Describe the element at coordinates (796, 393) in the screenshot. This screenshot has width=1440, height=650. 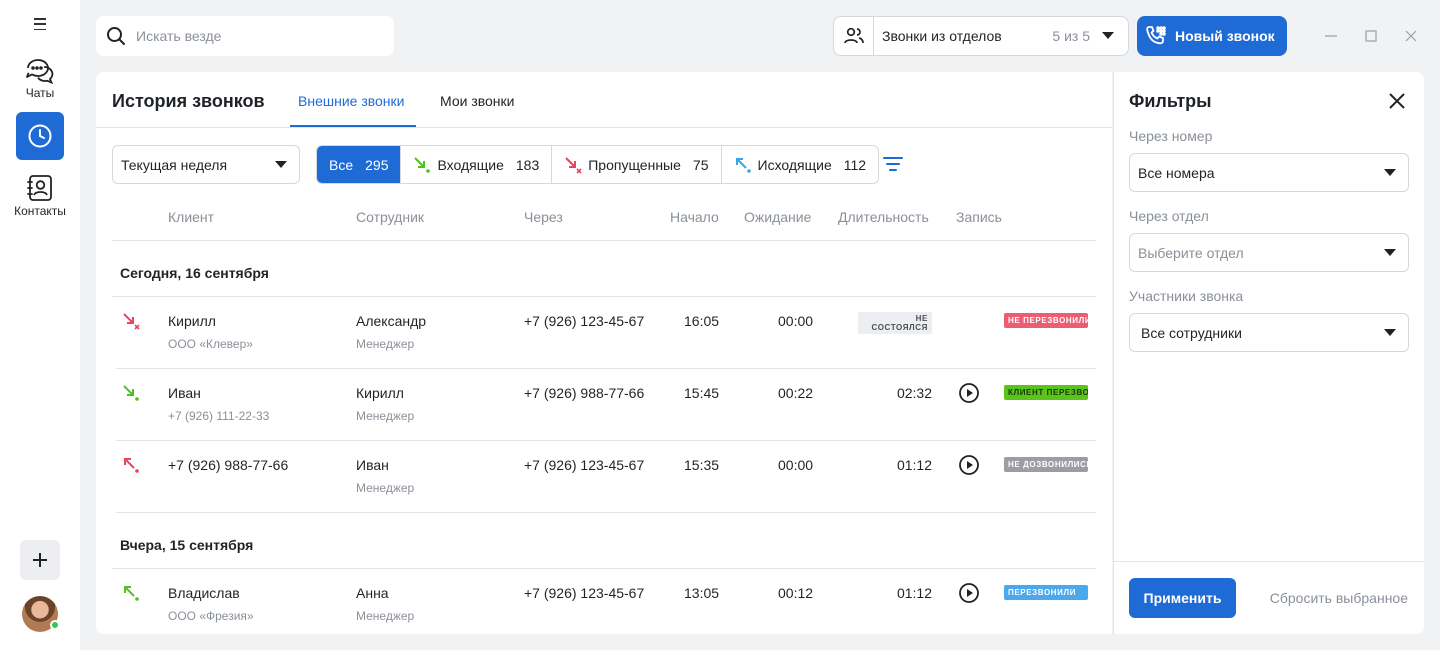
I see `wait-time: 00:22` at that location.